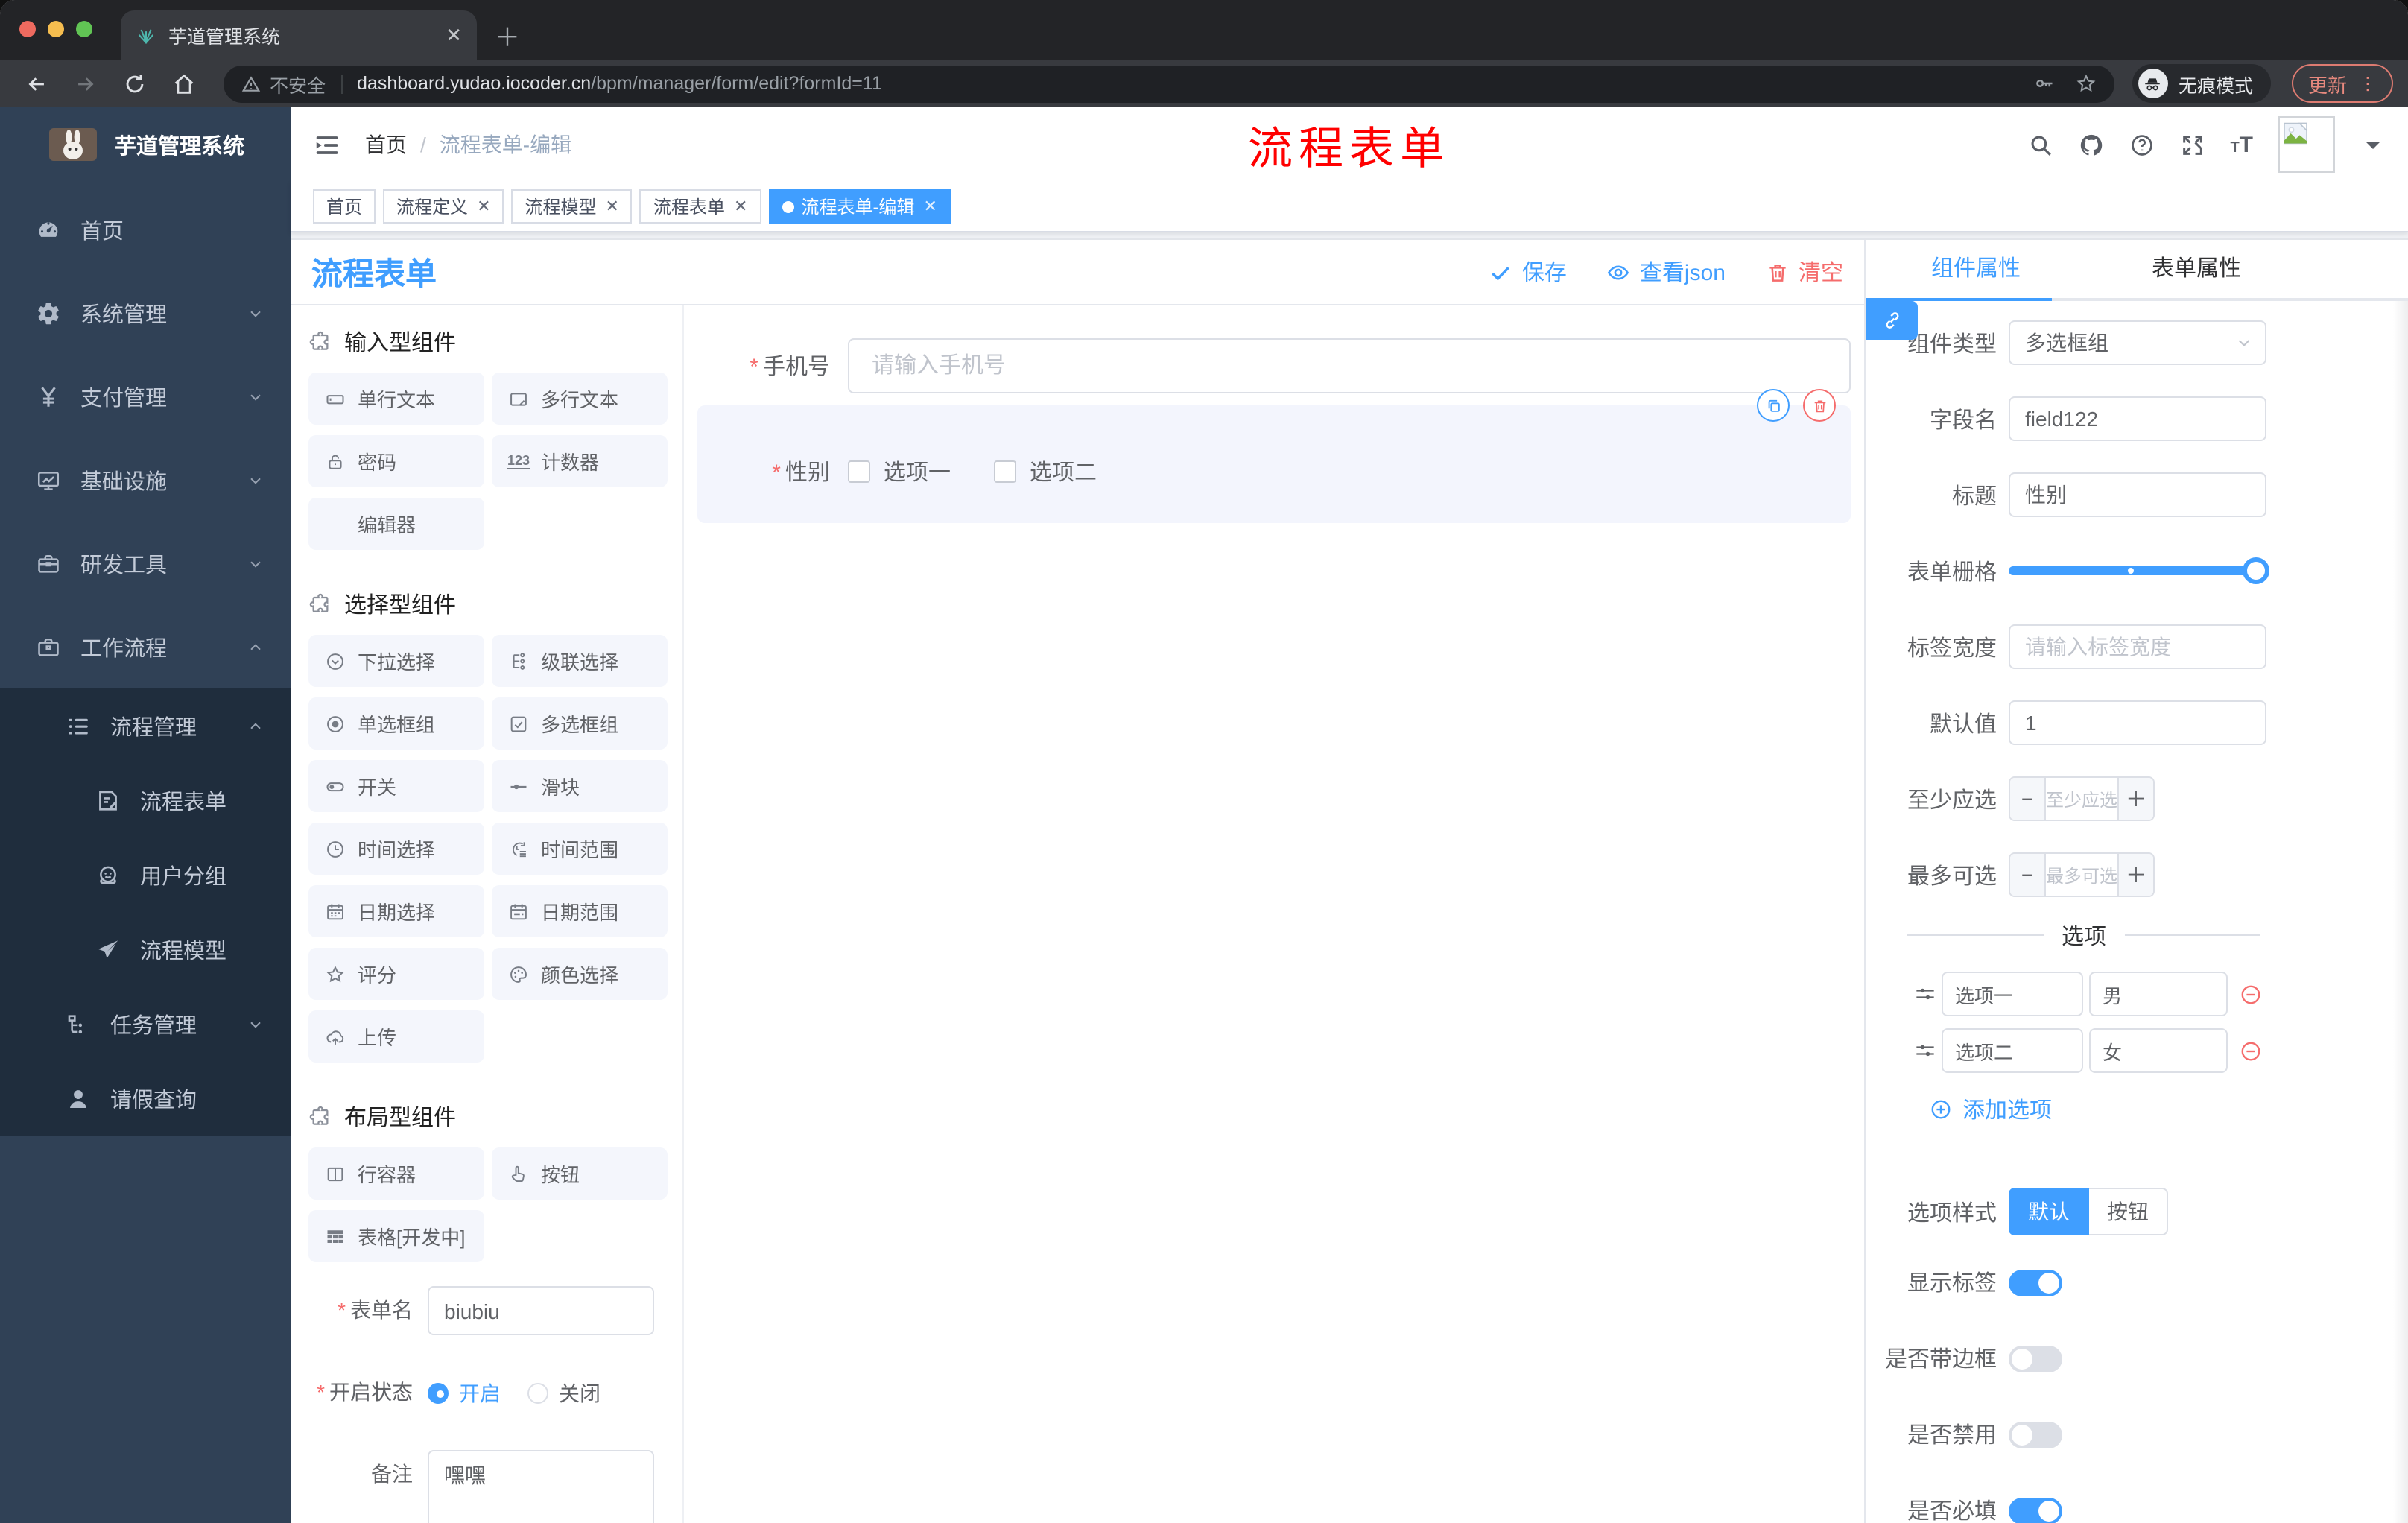 The width and height of the screenshot is (2408, 1523). I want to click on link-handle, so click(1892, 320).